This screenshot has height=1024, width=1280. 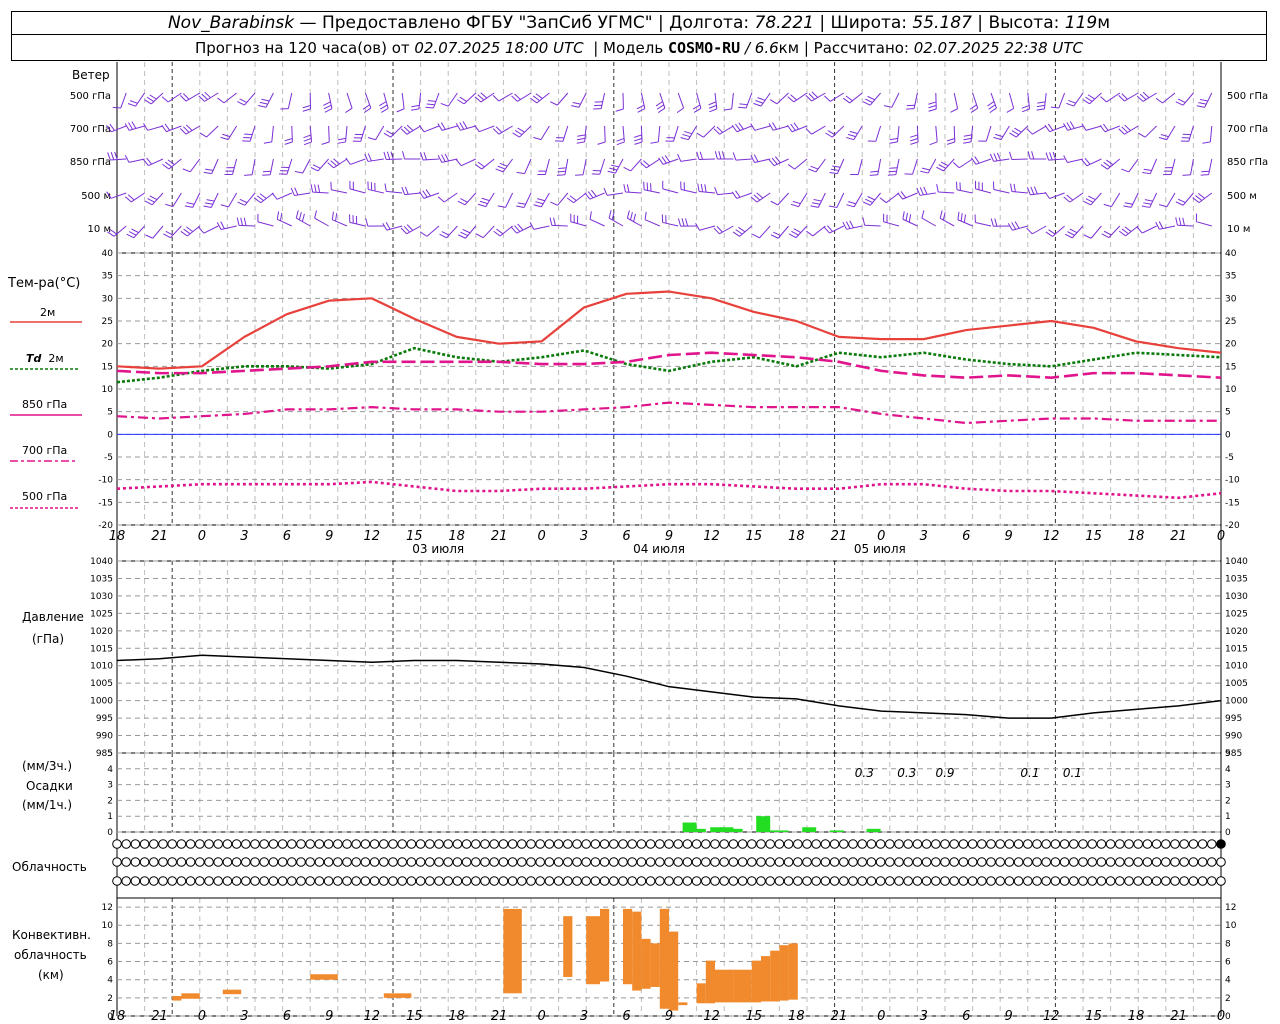 I want to click on y-tick-right: -15, so click(x=1232, y=503).